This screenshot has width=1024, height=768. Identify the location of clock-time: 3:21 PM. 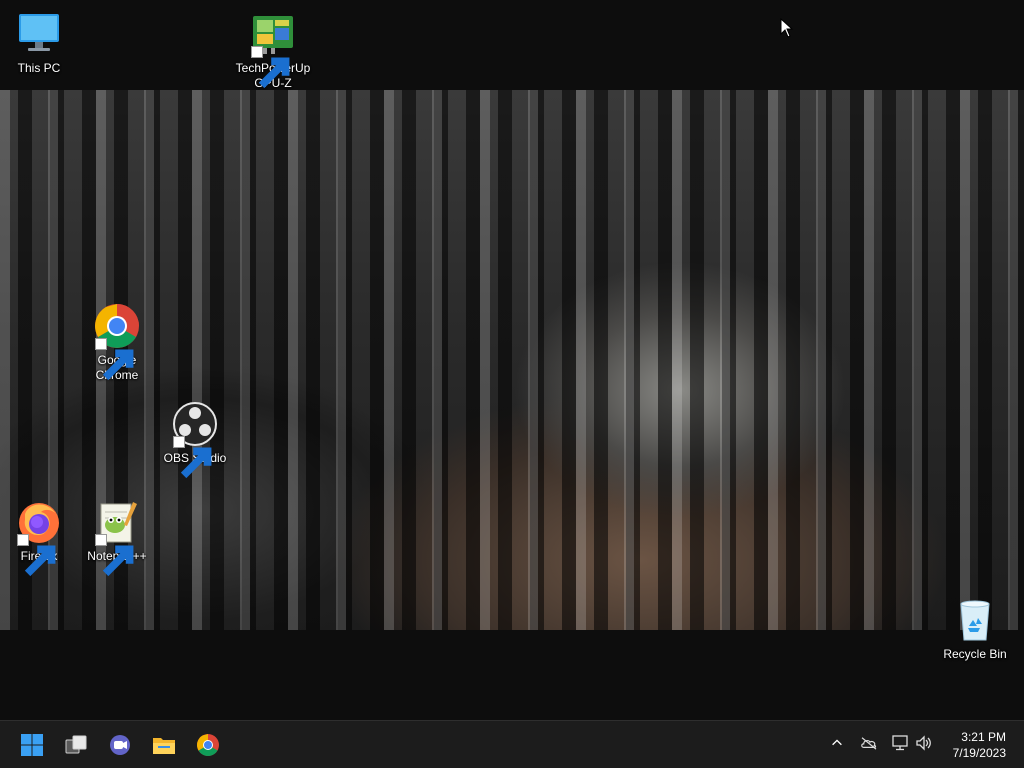
(983, 737).